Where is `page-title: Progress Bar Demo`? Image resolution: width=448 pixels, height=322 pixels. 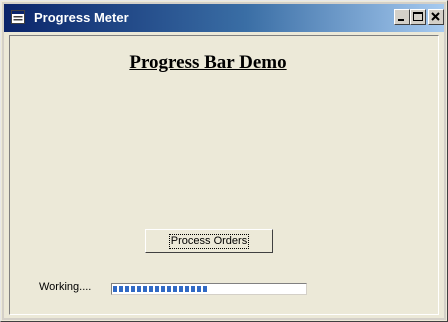
page-title: Progress Bar Demo is located at coordinates (208, 62).